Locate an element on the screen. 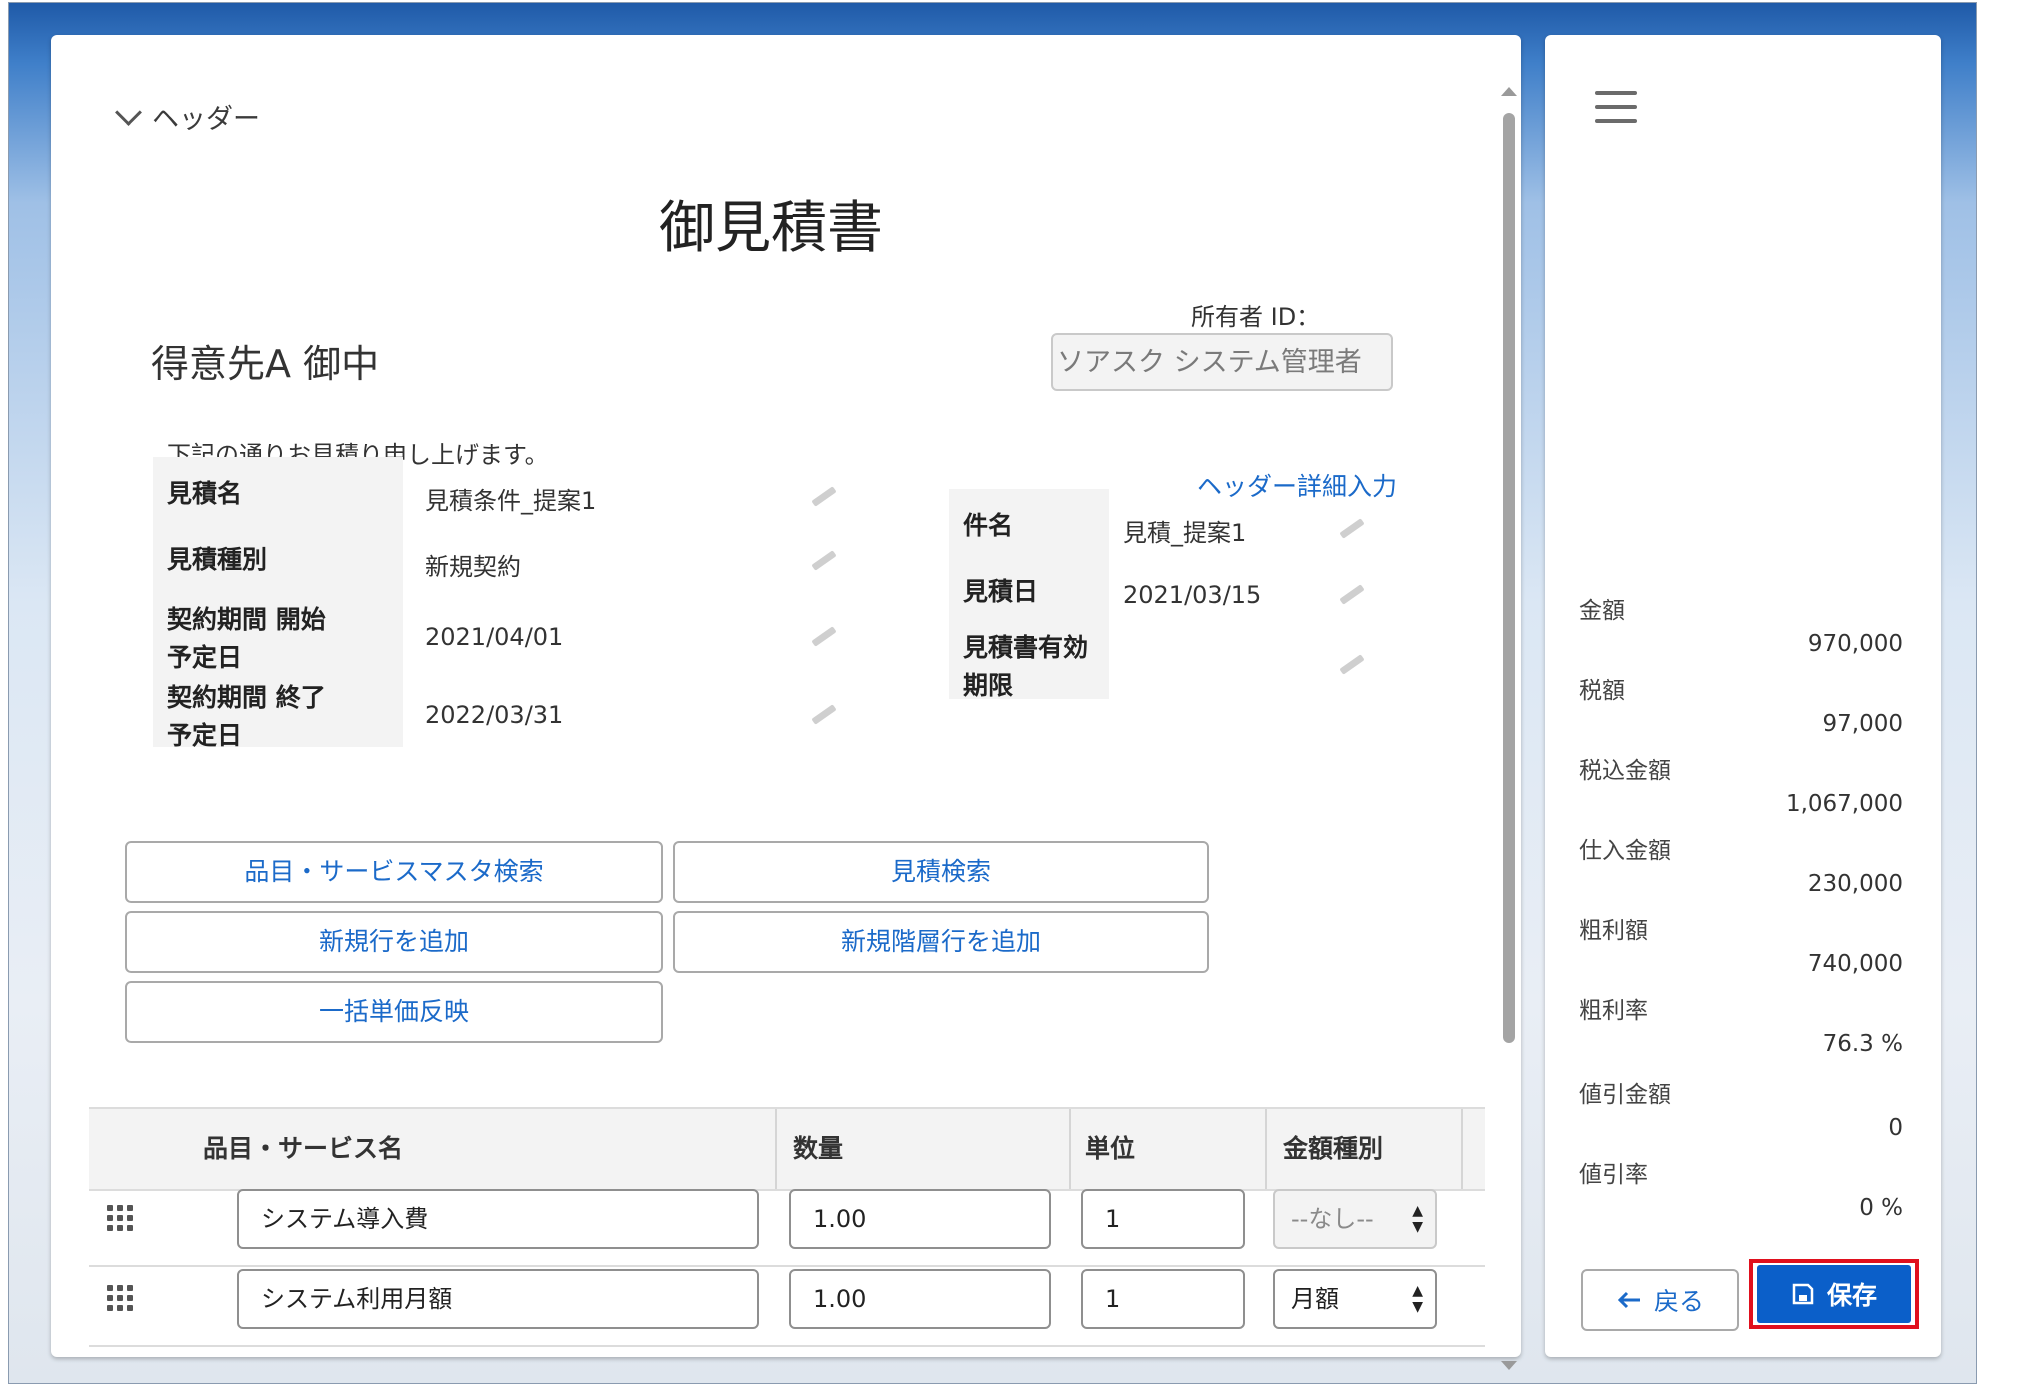 This screenshot has width=2027, height=1384. summary-value-gross-margin: 76.3 % is located at coordinates (1862, 1044).